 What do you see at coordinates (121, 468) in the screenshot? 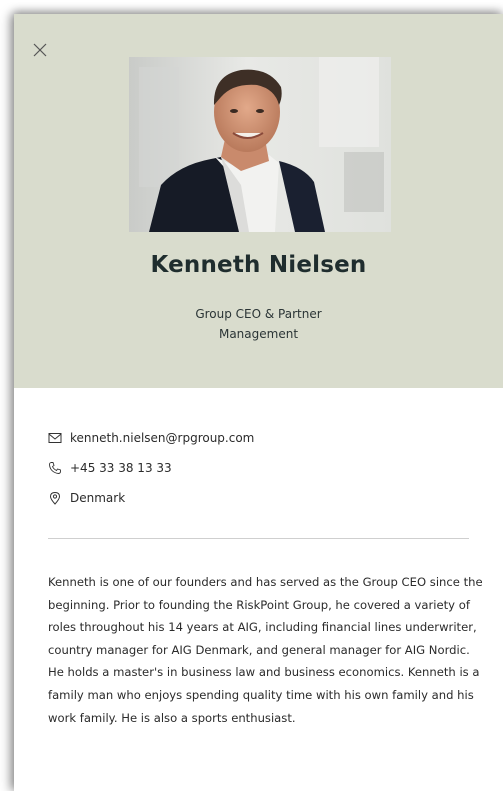
I see `phone-link: +45 33 38 13 33` at bounding box center [121, 468].